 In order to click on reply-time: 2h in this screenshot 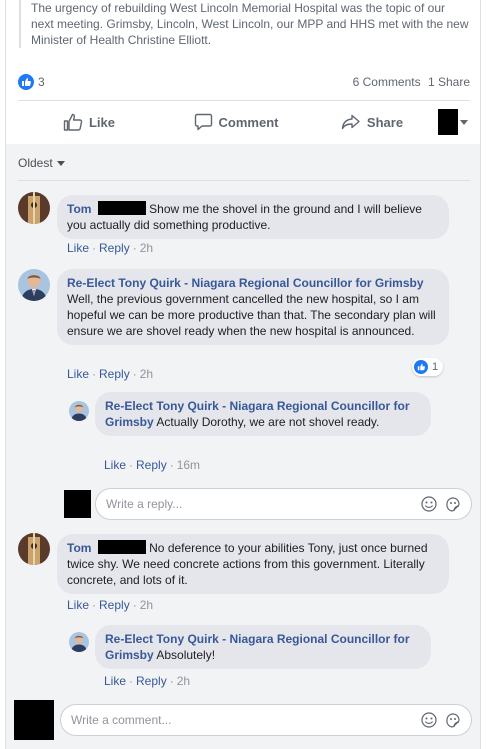, I will do `click(183, 681)`.